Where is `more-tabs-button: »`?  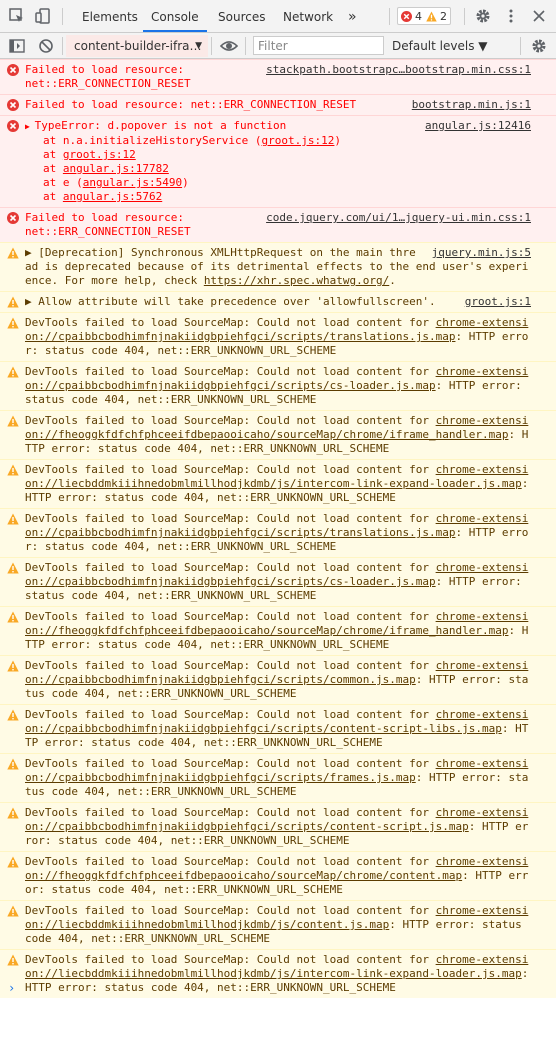 more-tabs-button: » is located at coordinates (352, 16).